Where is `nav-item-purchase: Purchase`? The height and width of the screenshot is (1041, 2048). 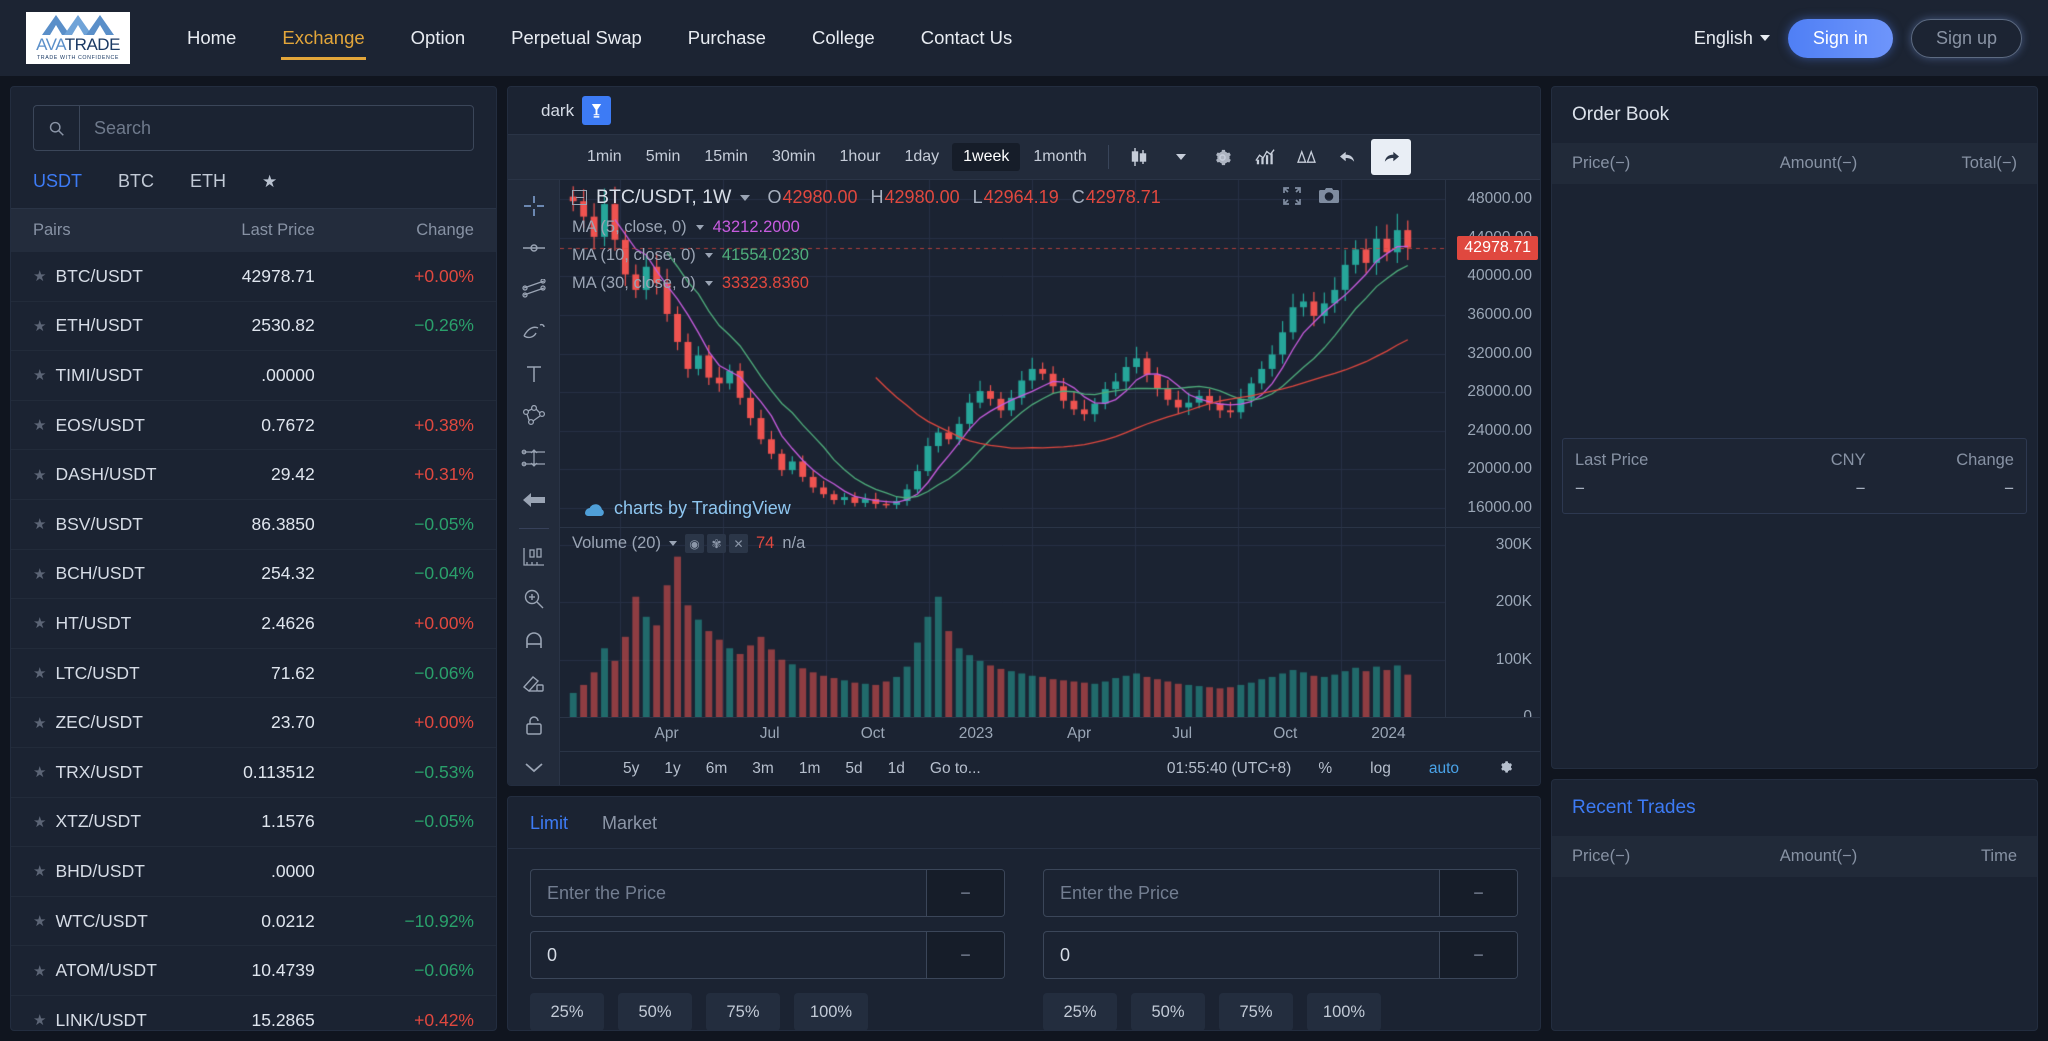 nav-item-purchase: Purchase is located at coordinates (727, 38).